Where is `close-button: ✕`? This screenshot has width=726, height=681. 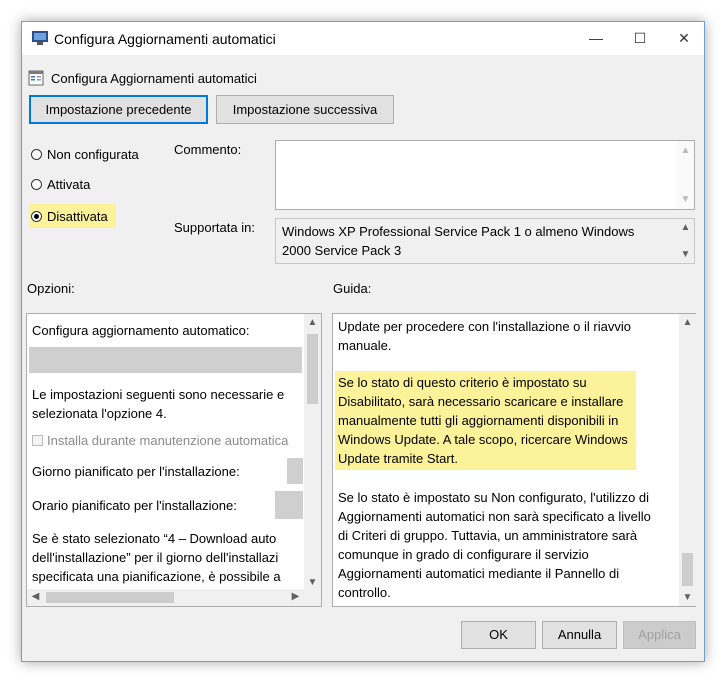 close-button: ✕ is located at coordinates (684, 38).